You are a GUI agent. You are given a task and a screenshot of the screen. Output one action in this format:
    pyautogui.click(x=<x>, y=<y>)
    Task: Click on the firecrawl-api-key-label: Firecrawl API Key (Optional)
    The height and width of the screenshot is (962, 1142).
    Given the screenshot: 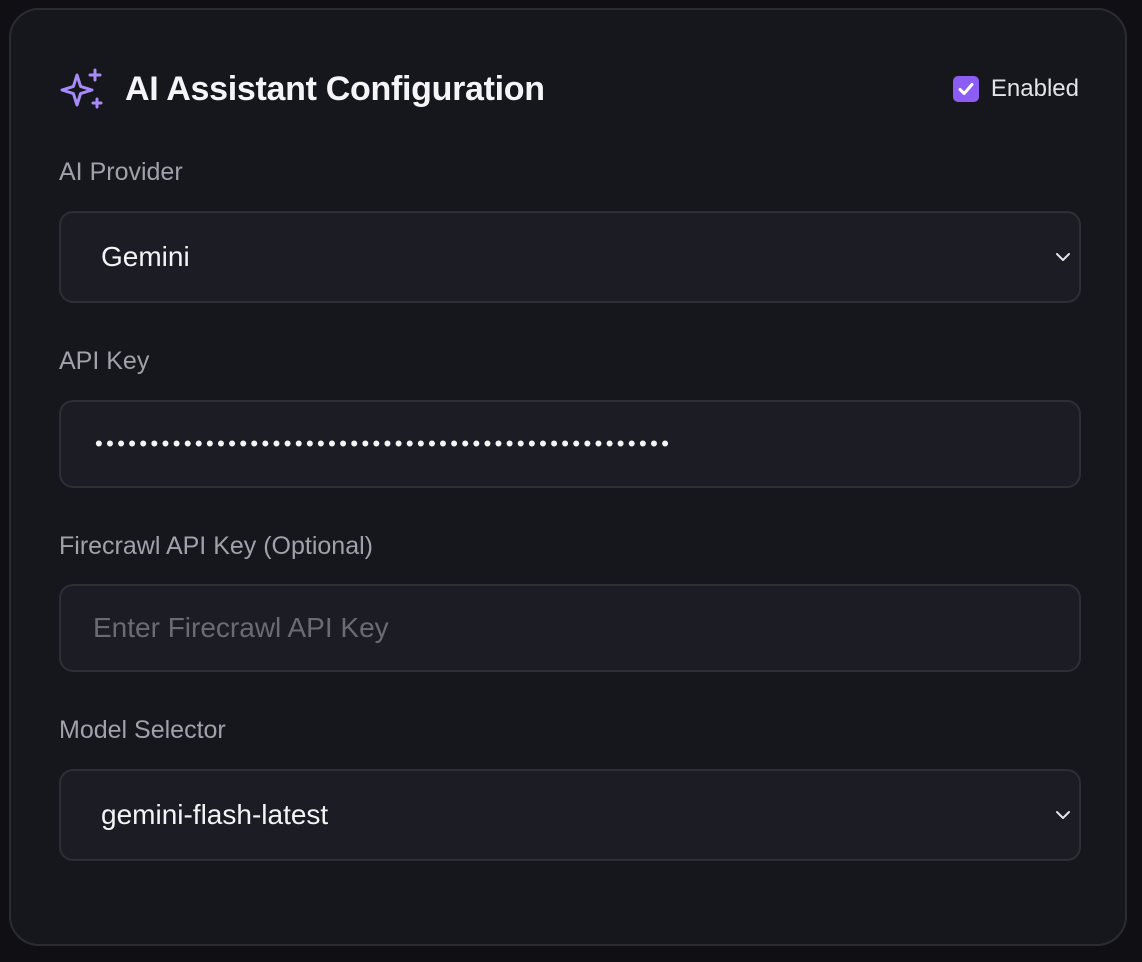 What is the action you would take?
    pyautogui.click(x=216, y=546)
    